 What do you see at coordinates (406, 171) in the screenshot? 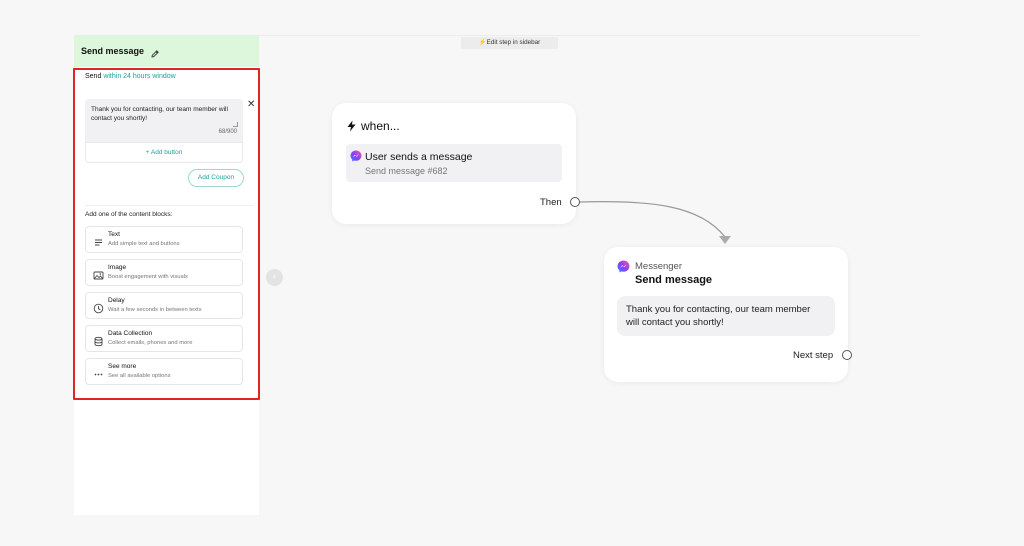
I see `trigger-event-subtitle: Send message #682` at bounding box center [406, 171].